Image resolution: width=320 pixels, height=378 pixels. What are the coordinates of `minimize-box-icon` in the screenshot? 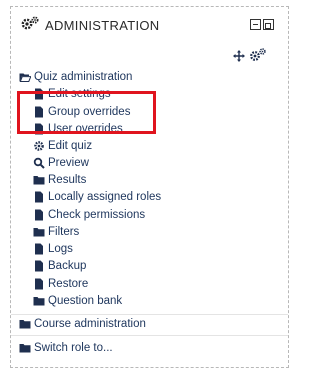 It's located at (255, 24).